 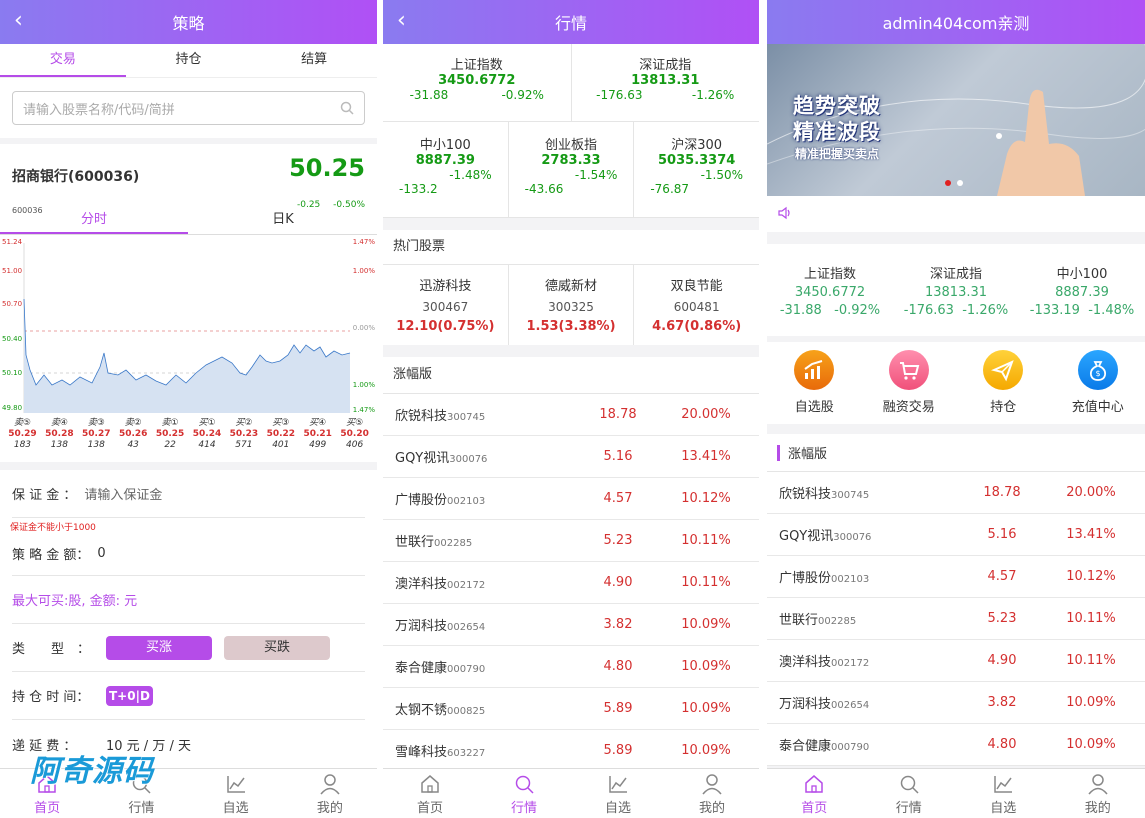 I want to click on tab-trade: 交易, so click(x=63, y=60).